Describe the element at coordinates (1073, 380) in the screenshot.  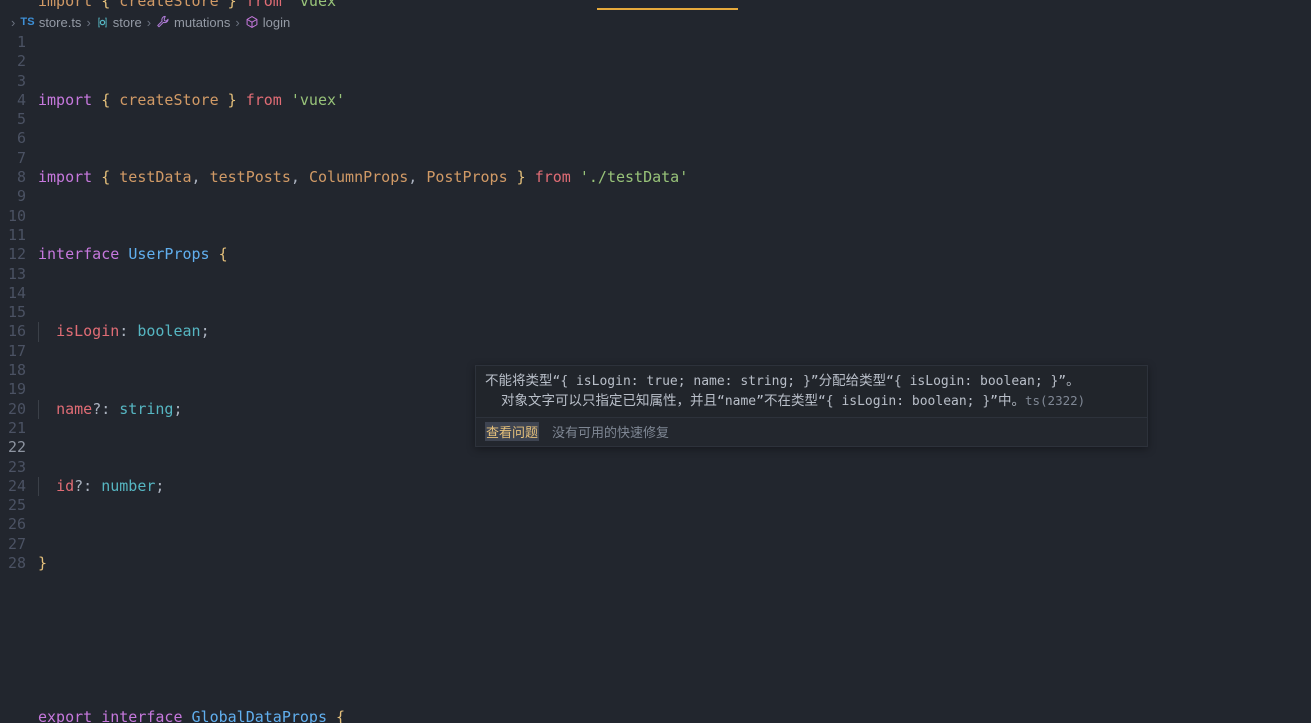
I see `tt-l1-c: 。` at that location.